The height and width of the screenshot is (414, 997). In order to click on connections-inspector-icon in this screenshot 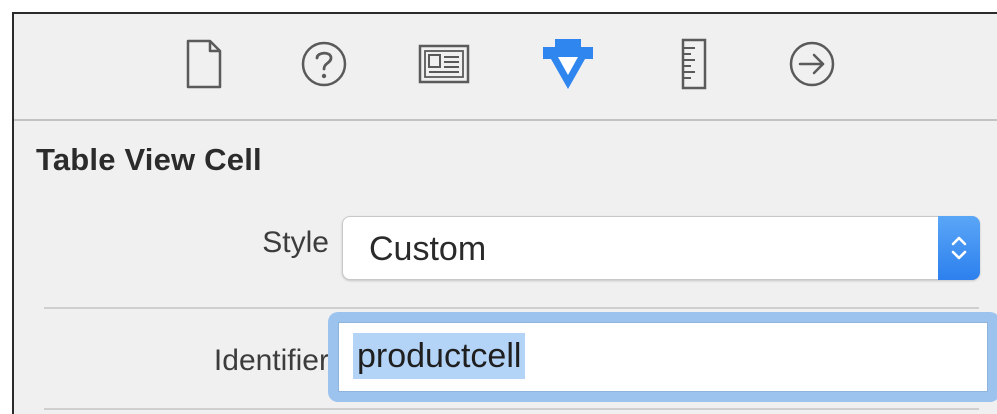, I will do `click(812, 64)`.